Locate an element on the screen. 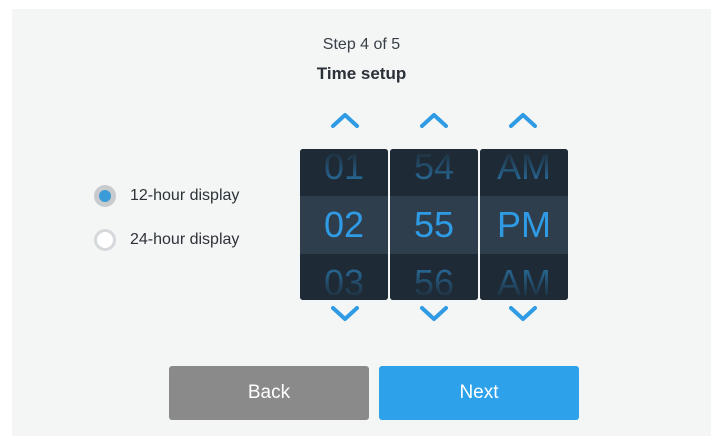  minute-up-chevron-up-icon is located at coordinates (434, 120).